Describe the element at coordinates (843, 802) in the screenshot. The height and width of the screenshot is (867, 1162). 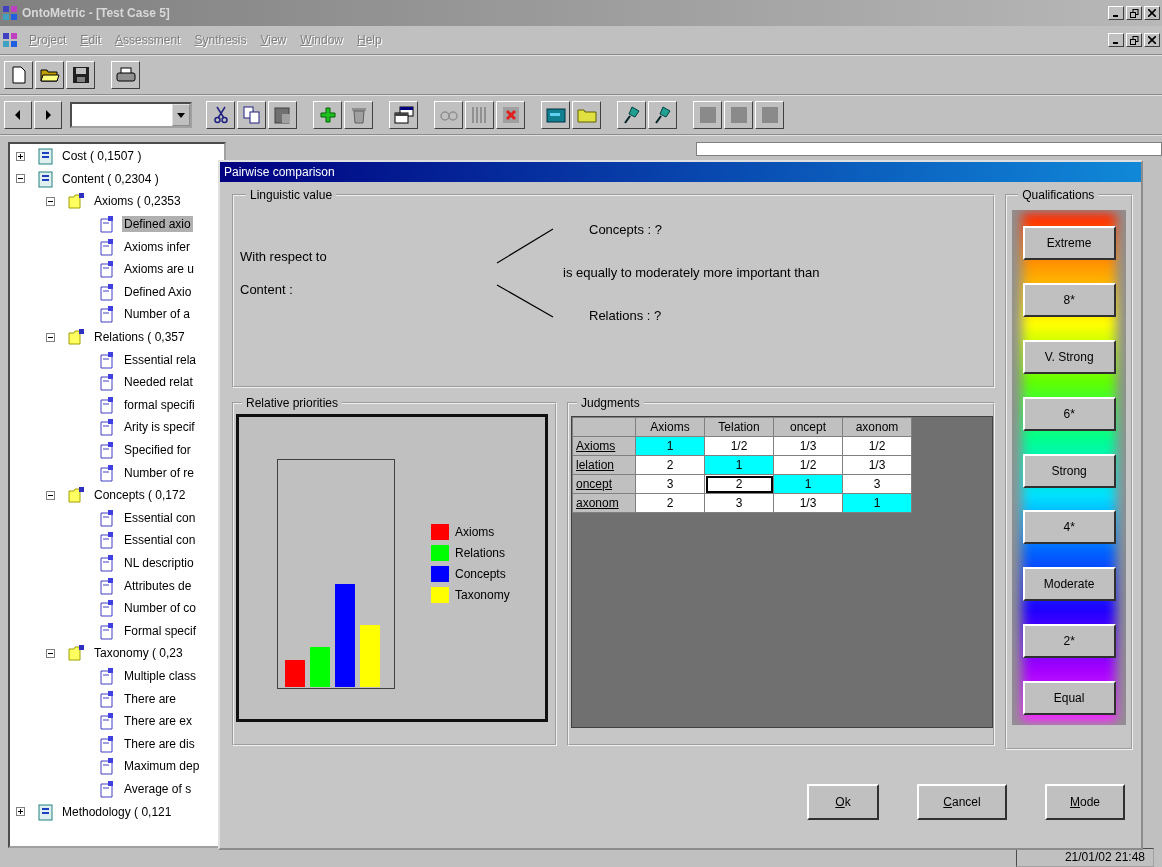
I see `dialog-button: Ok` at that location.